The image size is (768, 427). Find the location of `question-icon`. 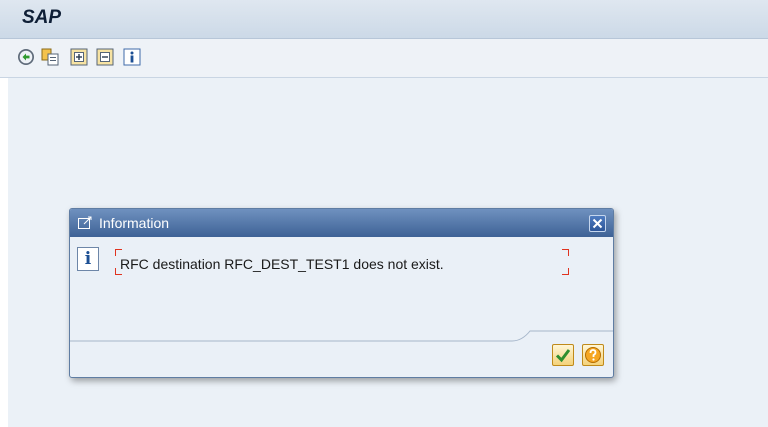

question-icon is located at coordinates (593, 355).